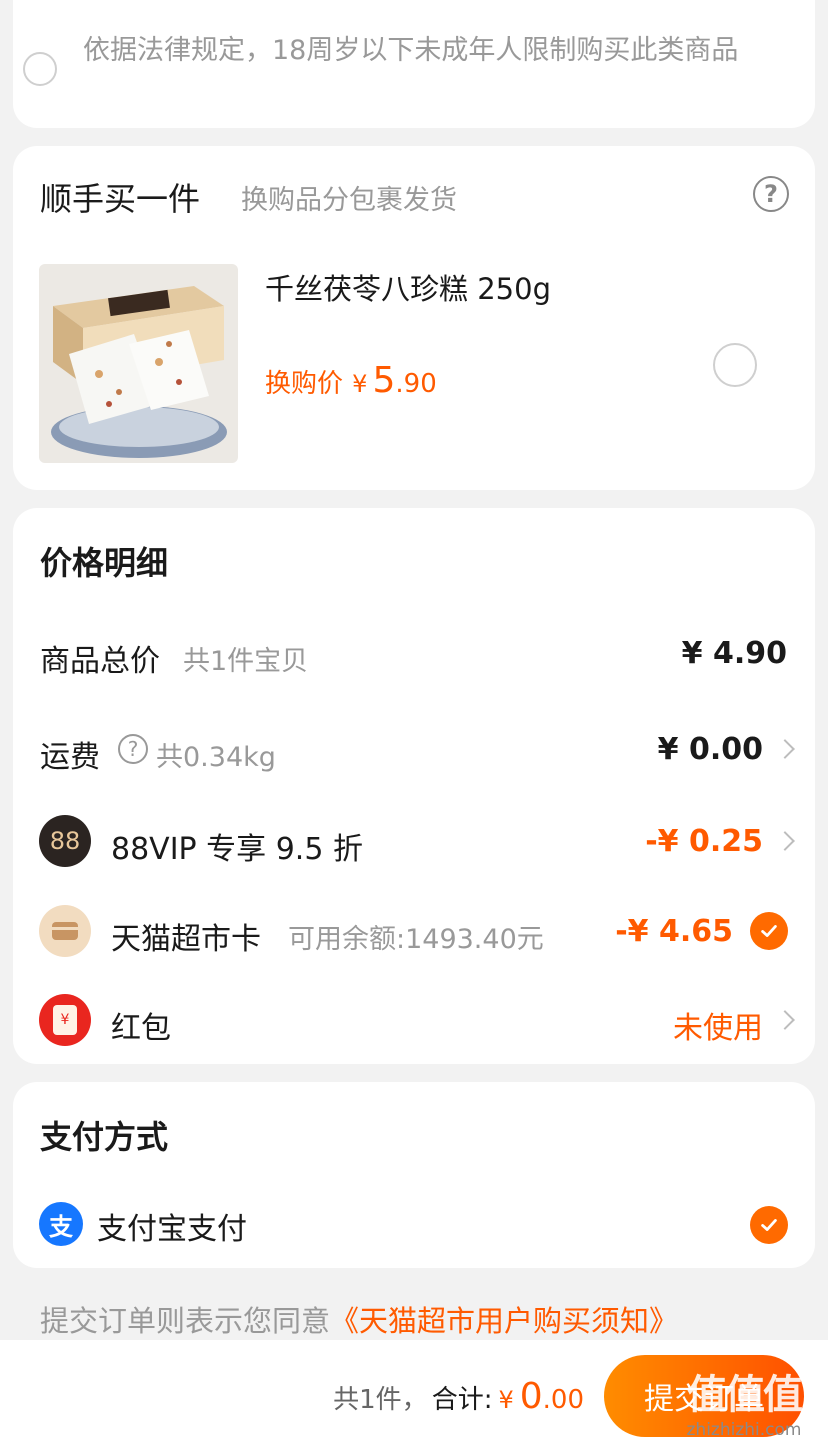 The width and height of the screenshot is (828, 1450). I want to click on bottom-bar: 共1件， 合计: ¥ 0.00 提交订单, so click(414, 1395).